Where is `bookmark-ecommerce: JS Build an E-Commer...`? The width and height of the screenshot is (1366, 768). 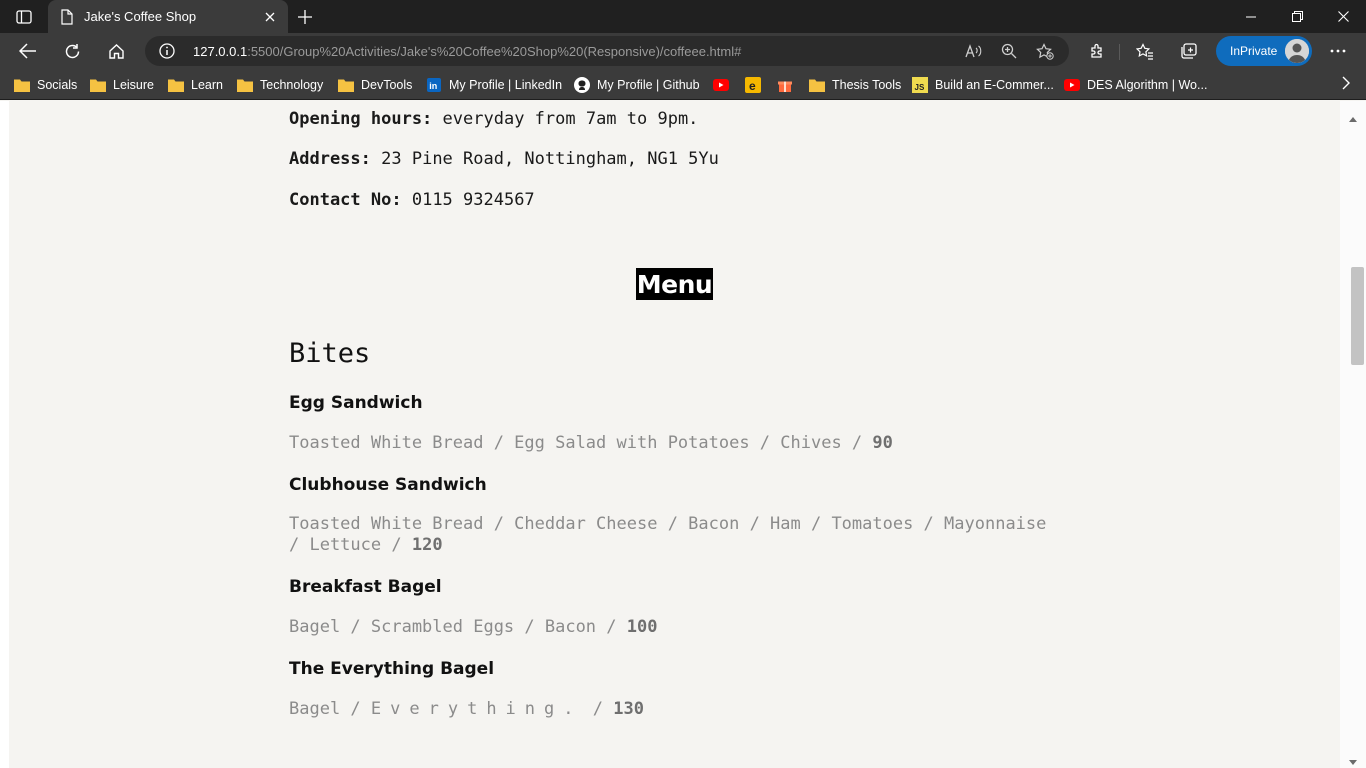
bookmark-ecommerce: JS Build an E-Commer... is located at coordinates (983, 84).